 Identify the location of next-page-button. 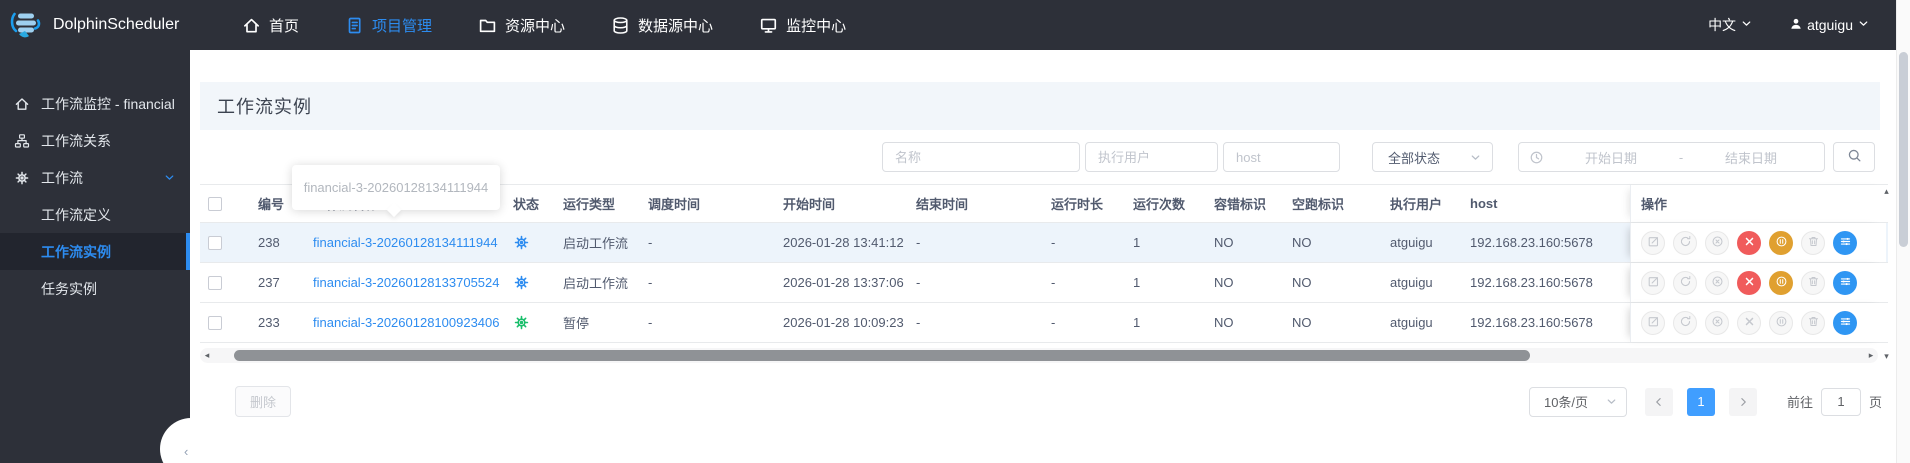
(1742, 401).